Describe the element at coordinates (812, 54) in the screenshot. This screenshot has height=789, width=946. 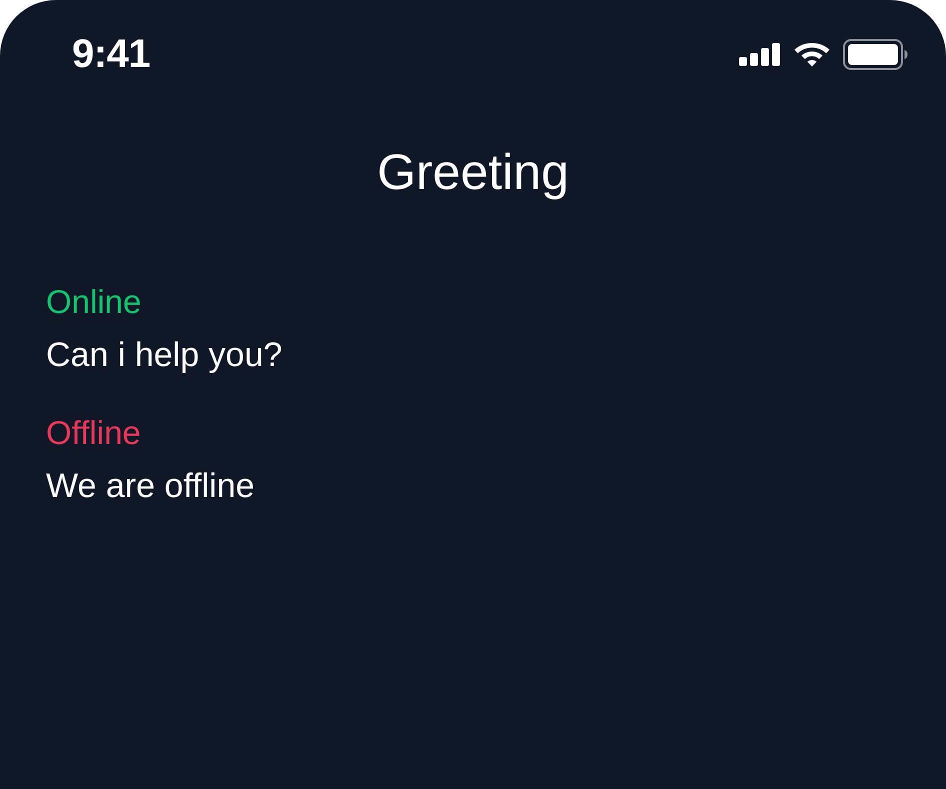
I see `wifi-icon` at that location.